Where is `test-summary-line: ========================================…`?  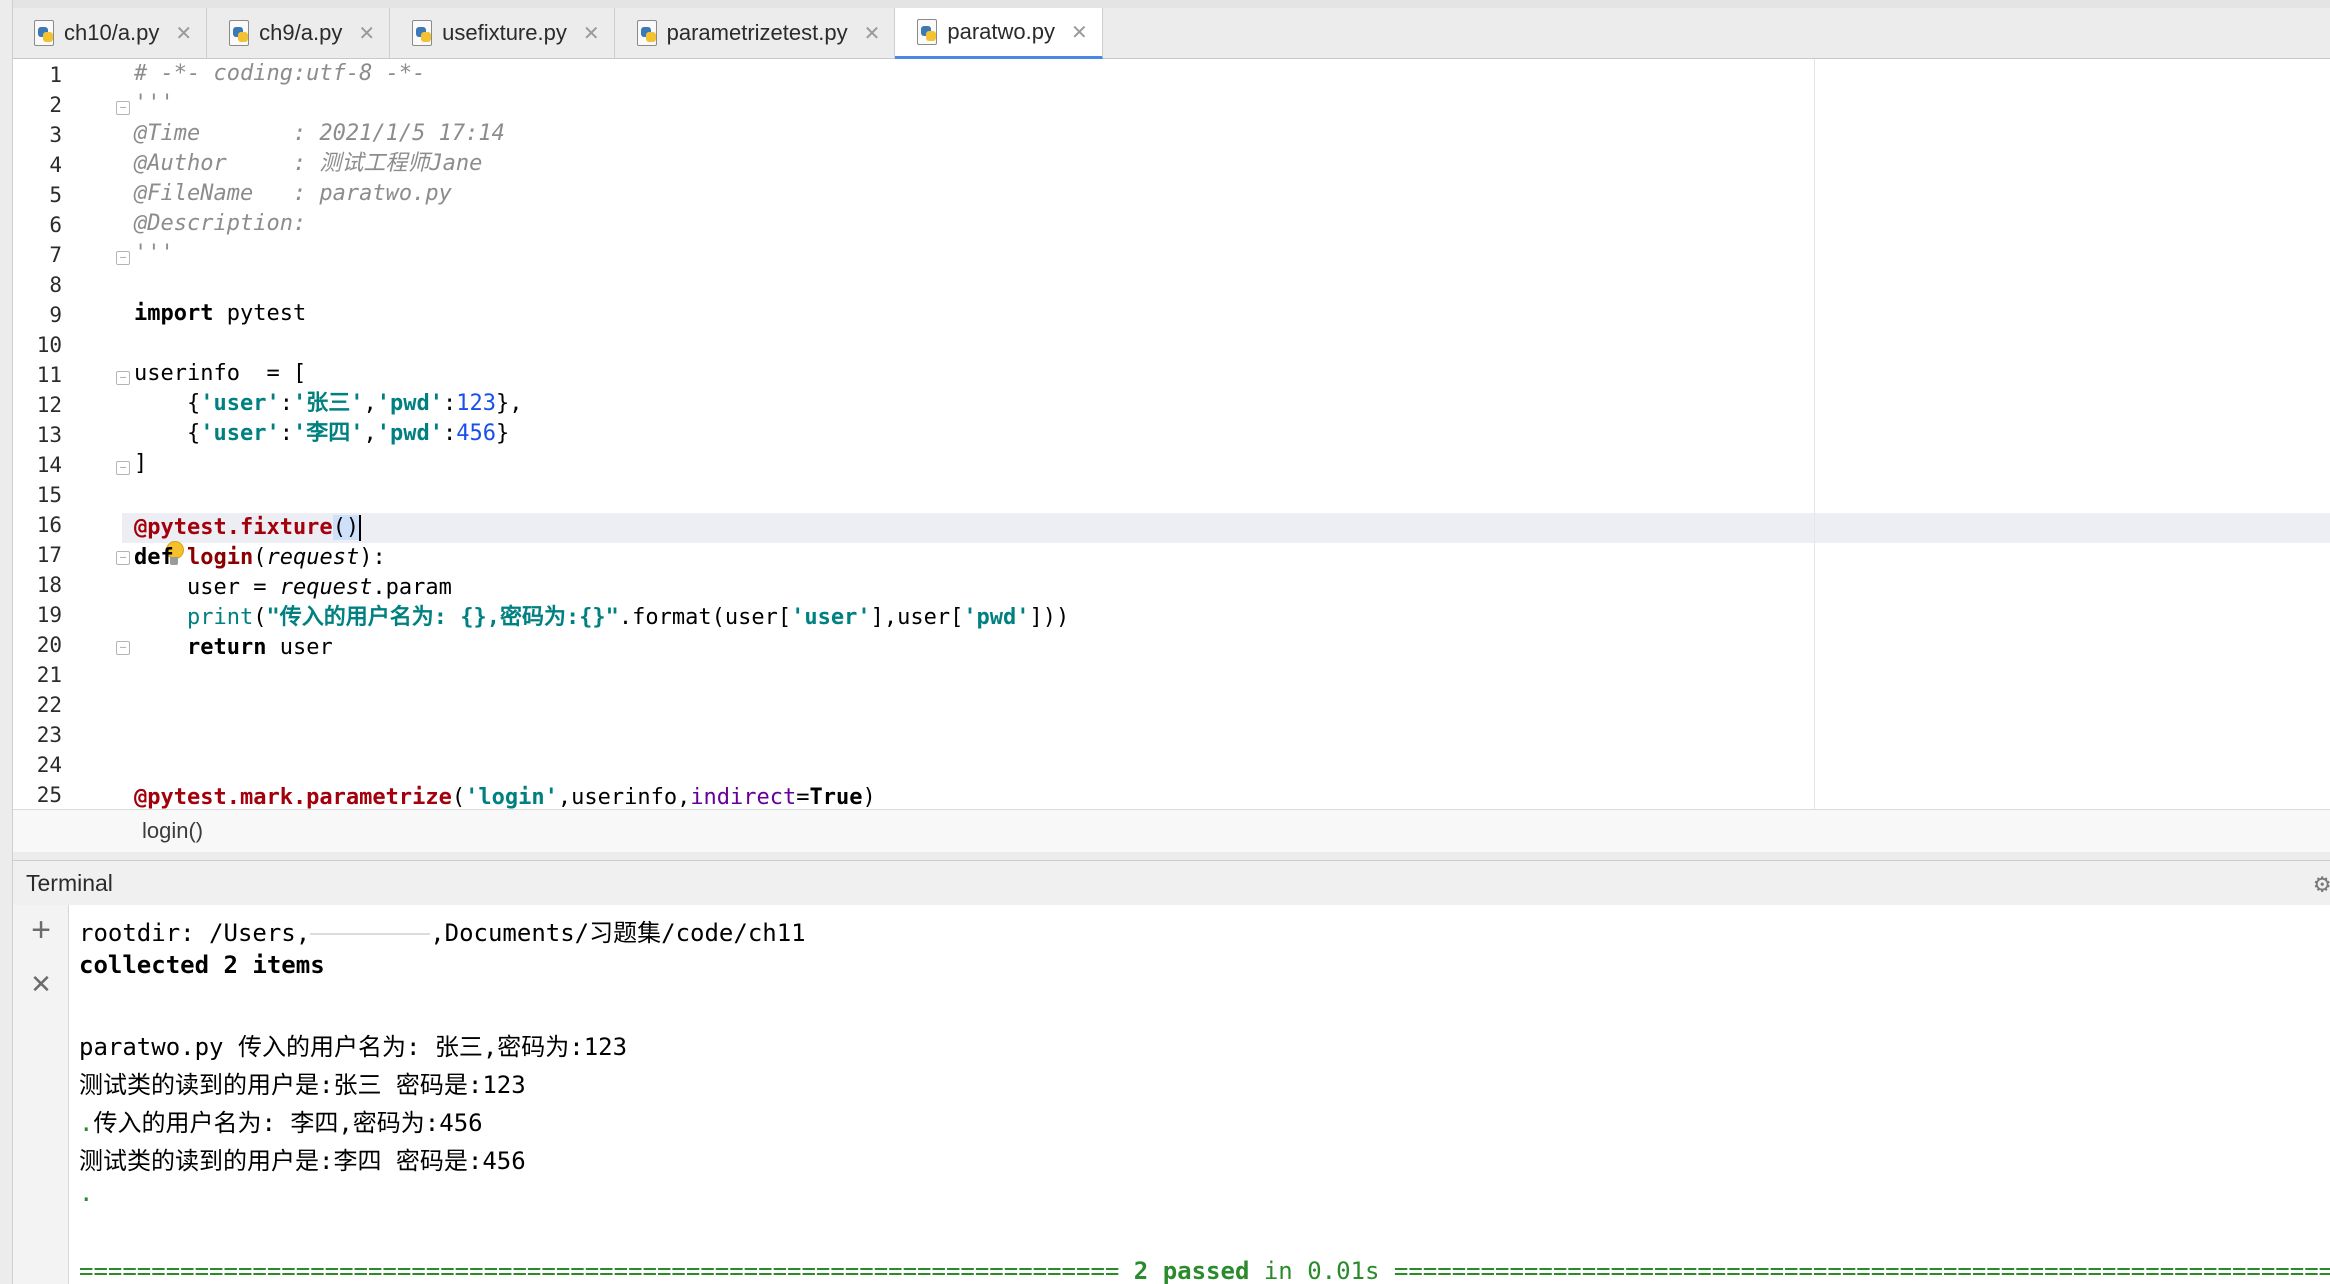 test-summary-line: ========================================… is located at coordinates (1204, 1270).